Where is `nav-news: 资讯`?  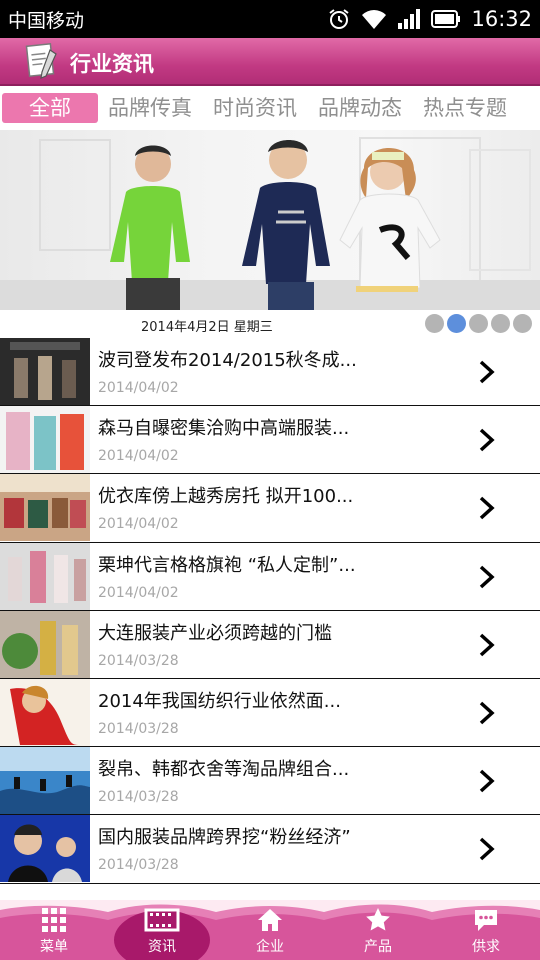 nav-news: 资讯 is located at coordinates (162, 931).